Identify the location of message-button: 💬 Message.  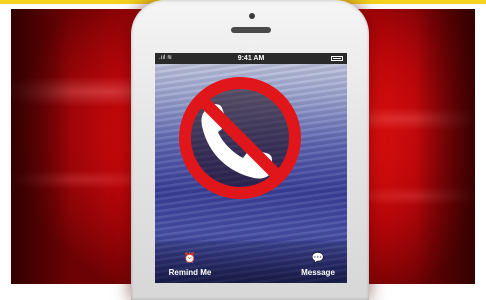
(315, 265).